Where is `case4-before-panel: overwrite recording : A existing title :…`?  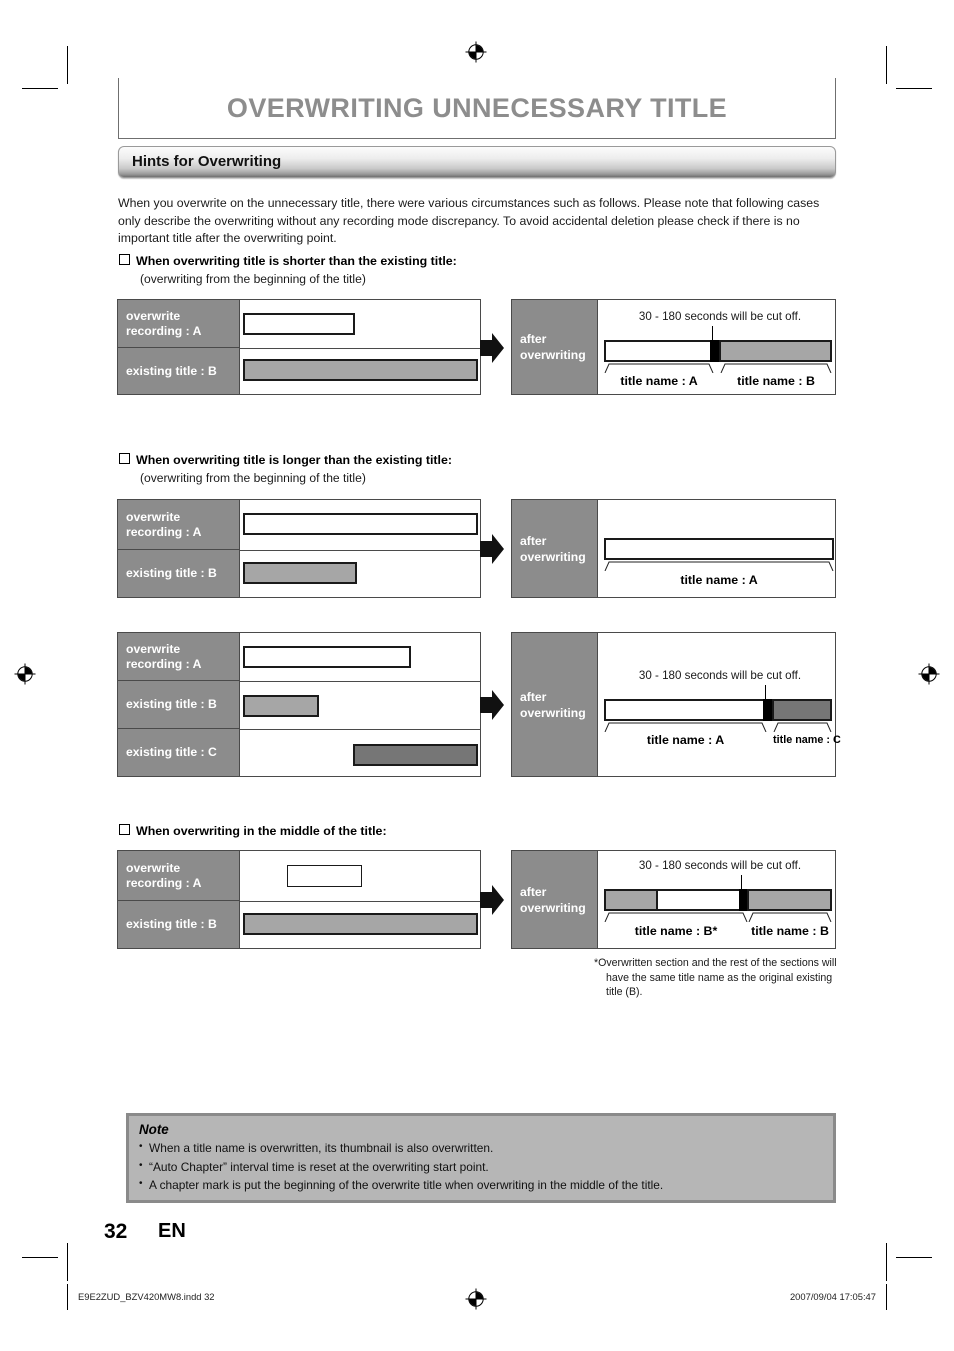 case4-before-panel: overwrite recording : A existing title :… is located at coordinates (299, 899).